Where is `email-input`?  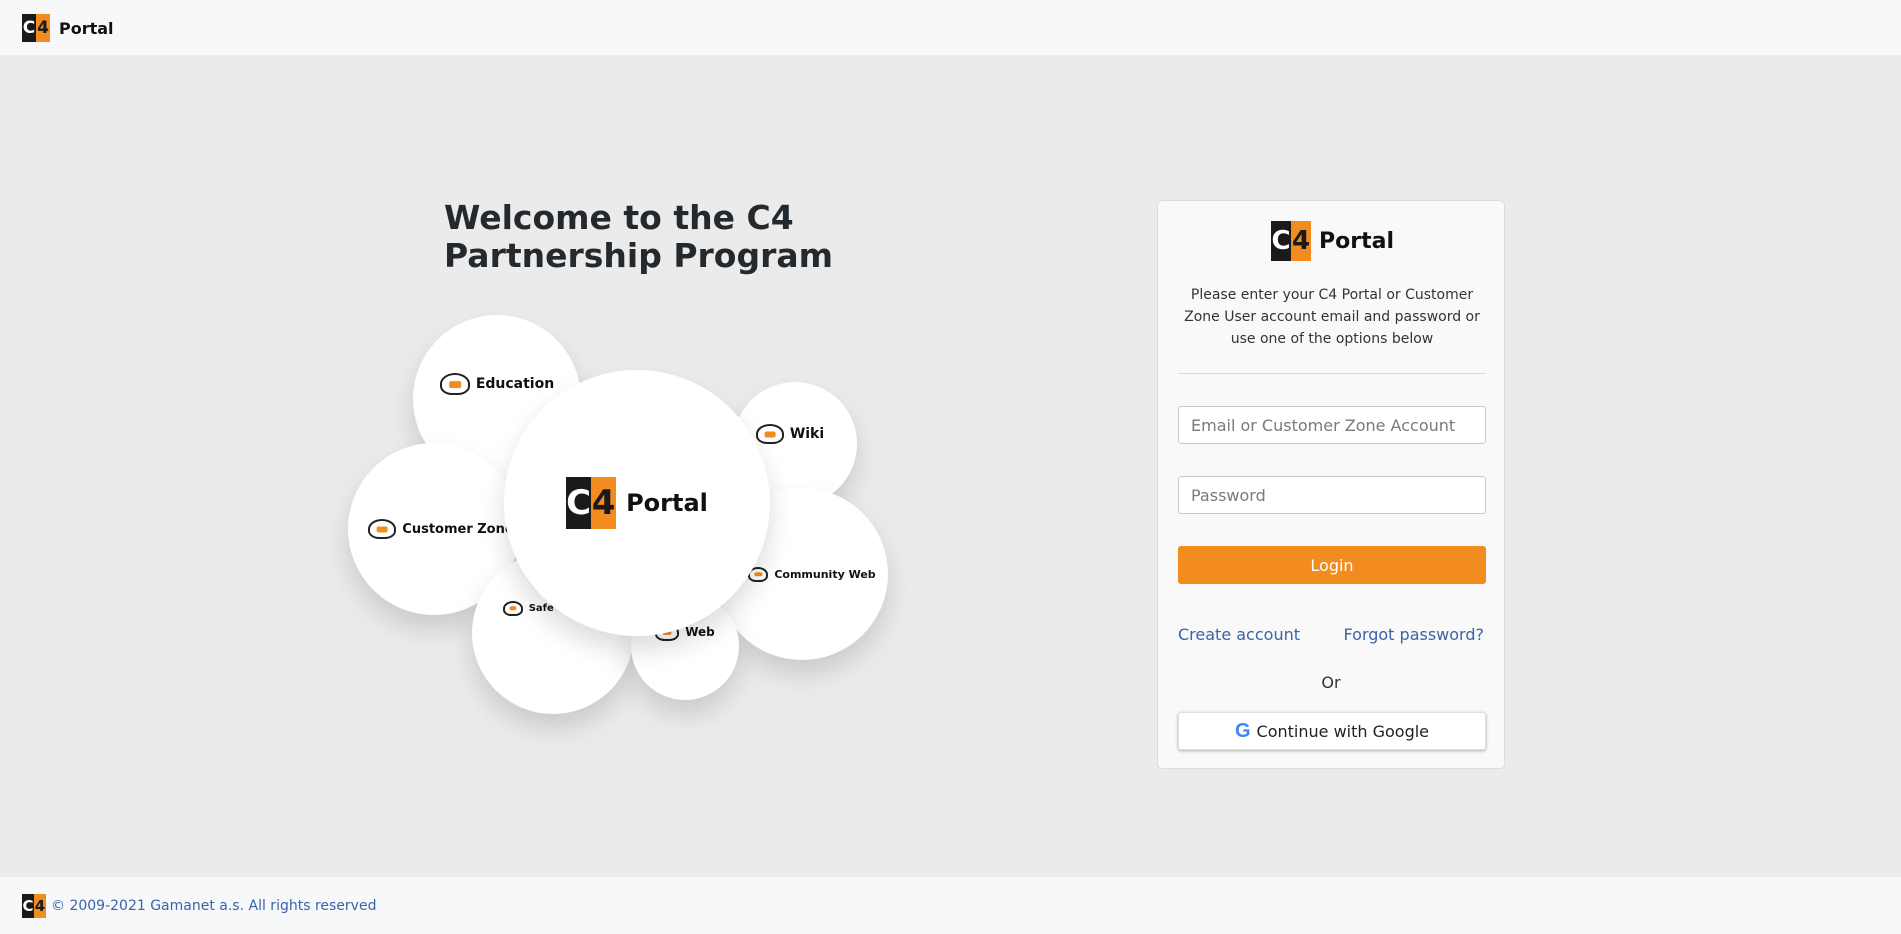 email-input is located at coordinates (1332, 425).